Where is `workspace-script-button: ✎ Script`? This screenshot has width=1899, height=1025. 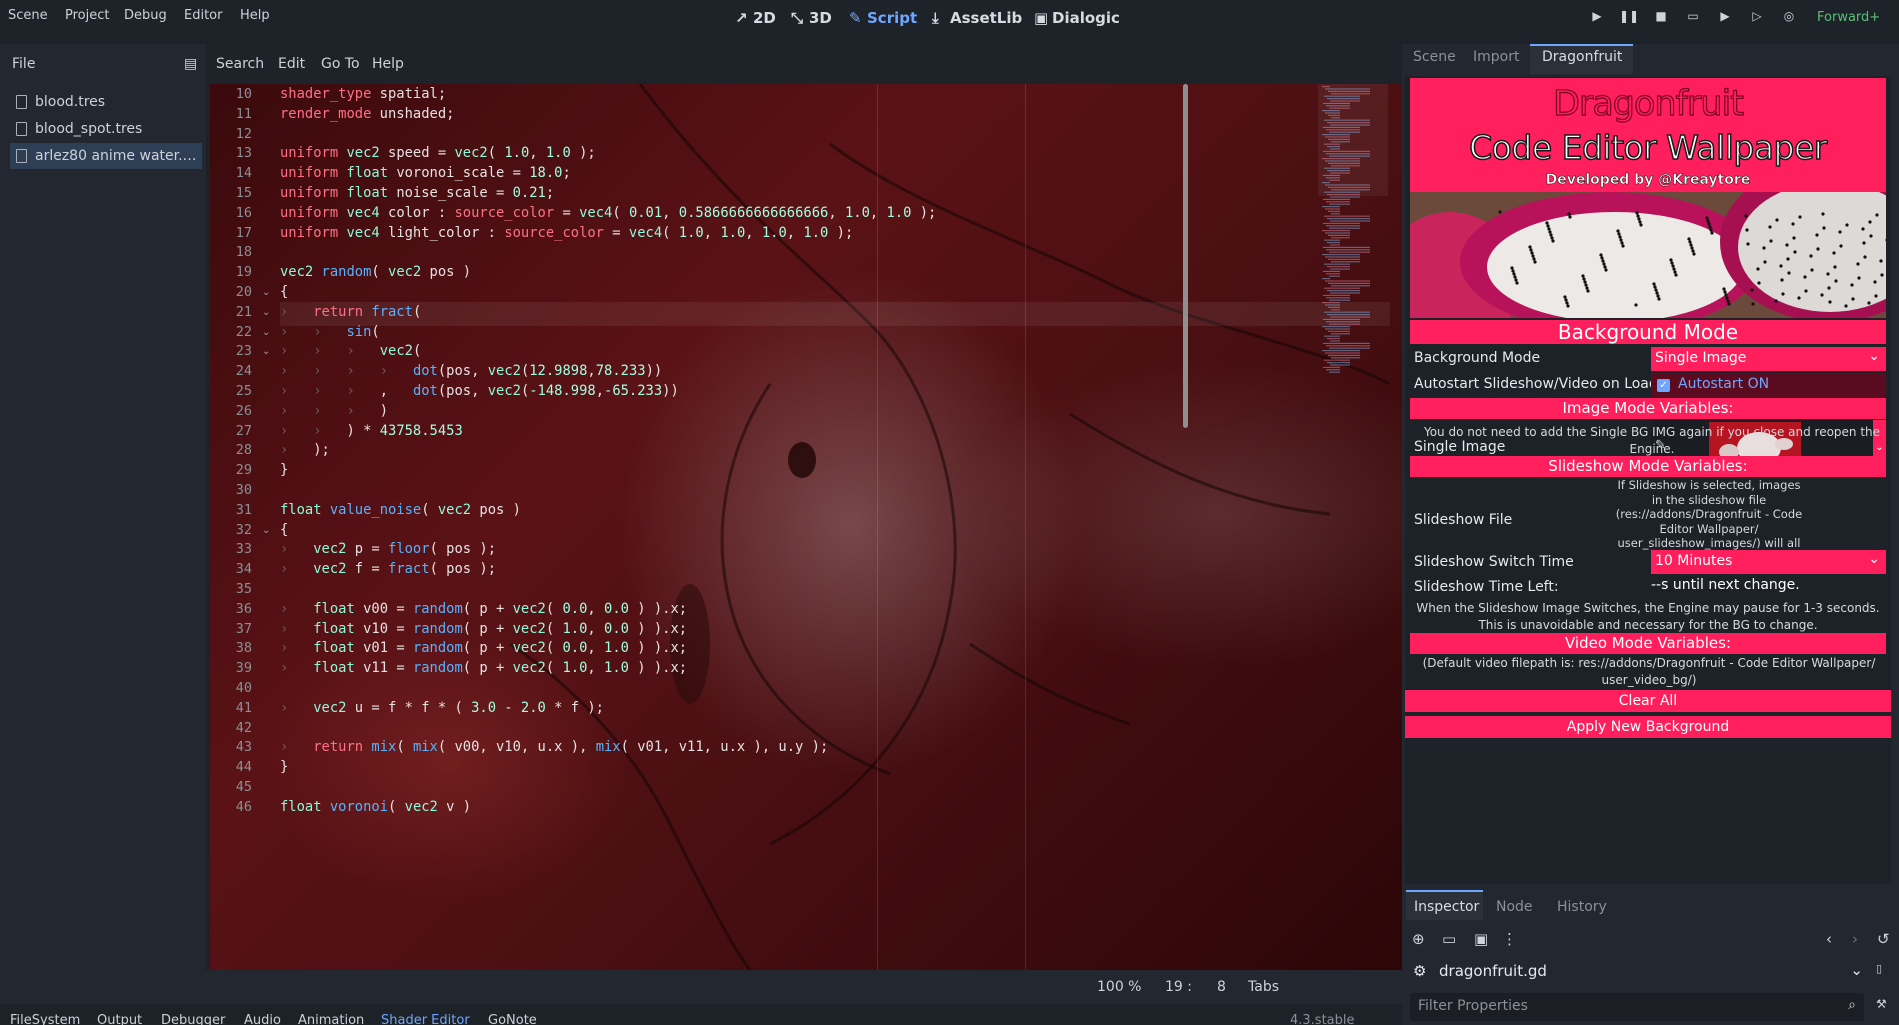 workspace-script-button: ✎ Script is located at coordinates (883, 18).